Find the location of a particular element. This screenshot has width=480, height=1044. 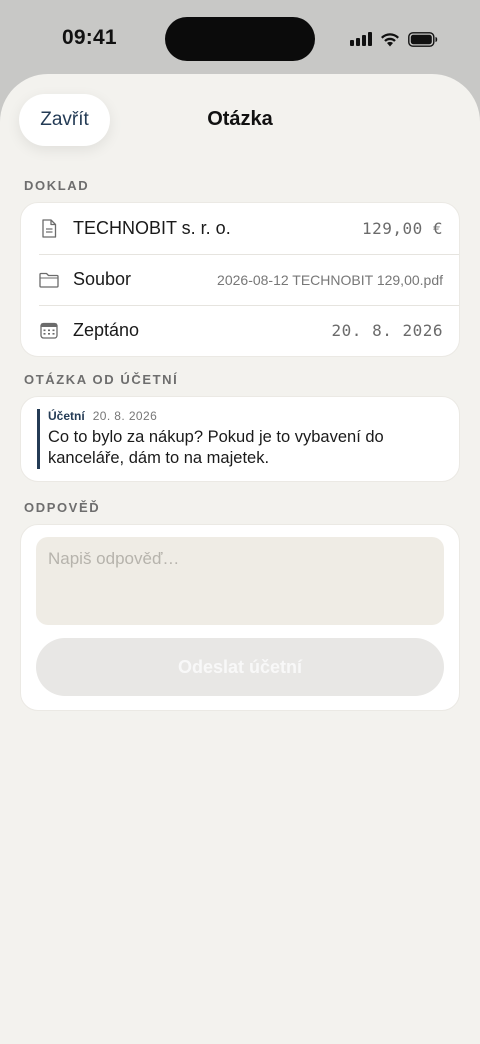

asked-date: 20. 8. 2026 is located at coordinates (387, 330).